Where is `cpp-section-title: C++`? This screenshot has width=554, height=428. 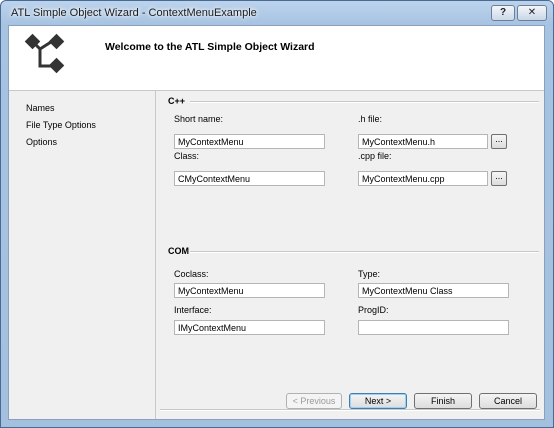
cpp-section-title: C++ is located at coordinates (177, 101).